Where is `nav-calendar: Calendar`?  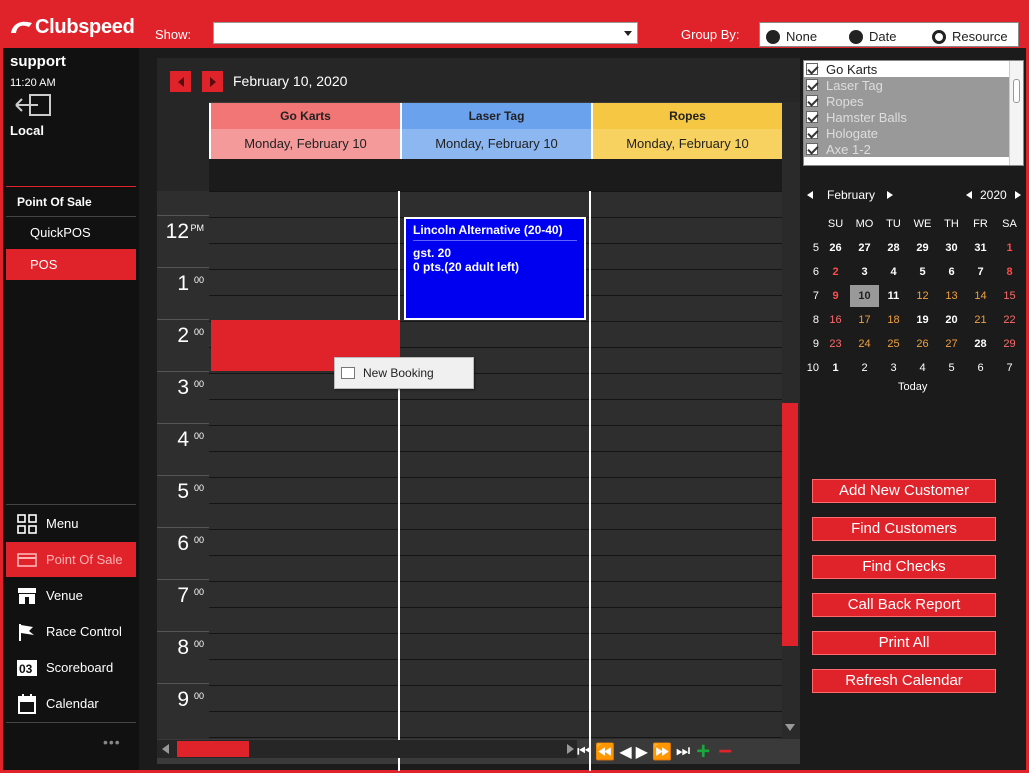 nav-calendar: Calendar is located at coordinates (71, 703).